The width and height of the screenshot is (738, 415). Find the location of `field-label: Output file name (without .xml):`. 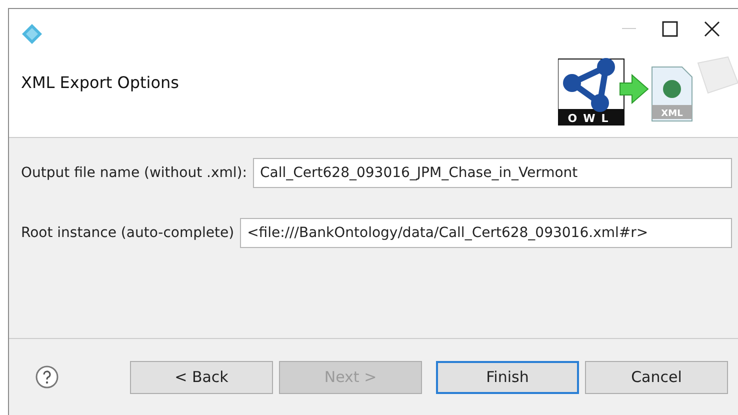

field-label: Output file name (without .xml): is located at coordinates (134, 173).